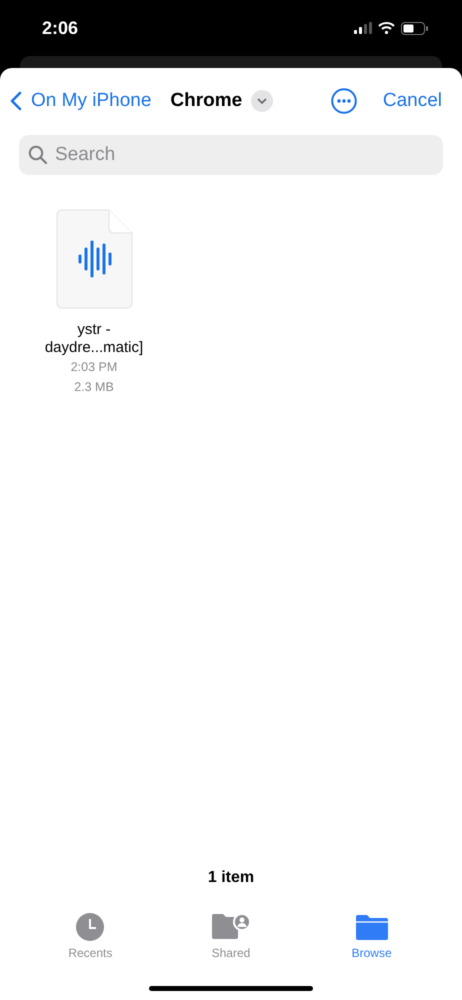 This screenshot has height=1000, width=462. Describe the element at coordinates (414, 28) in the screenshot. I see `battery-icon` at that location.